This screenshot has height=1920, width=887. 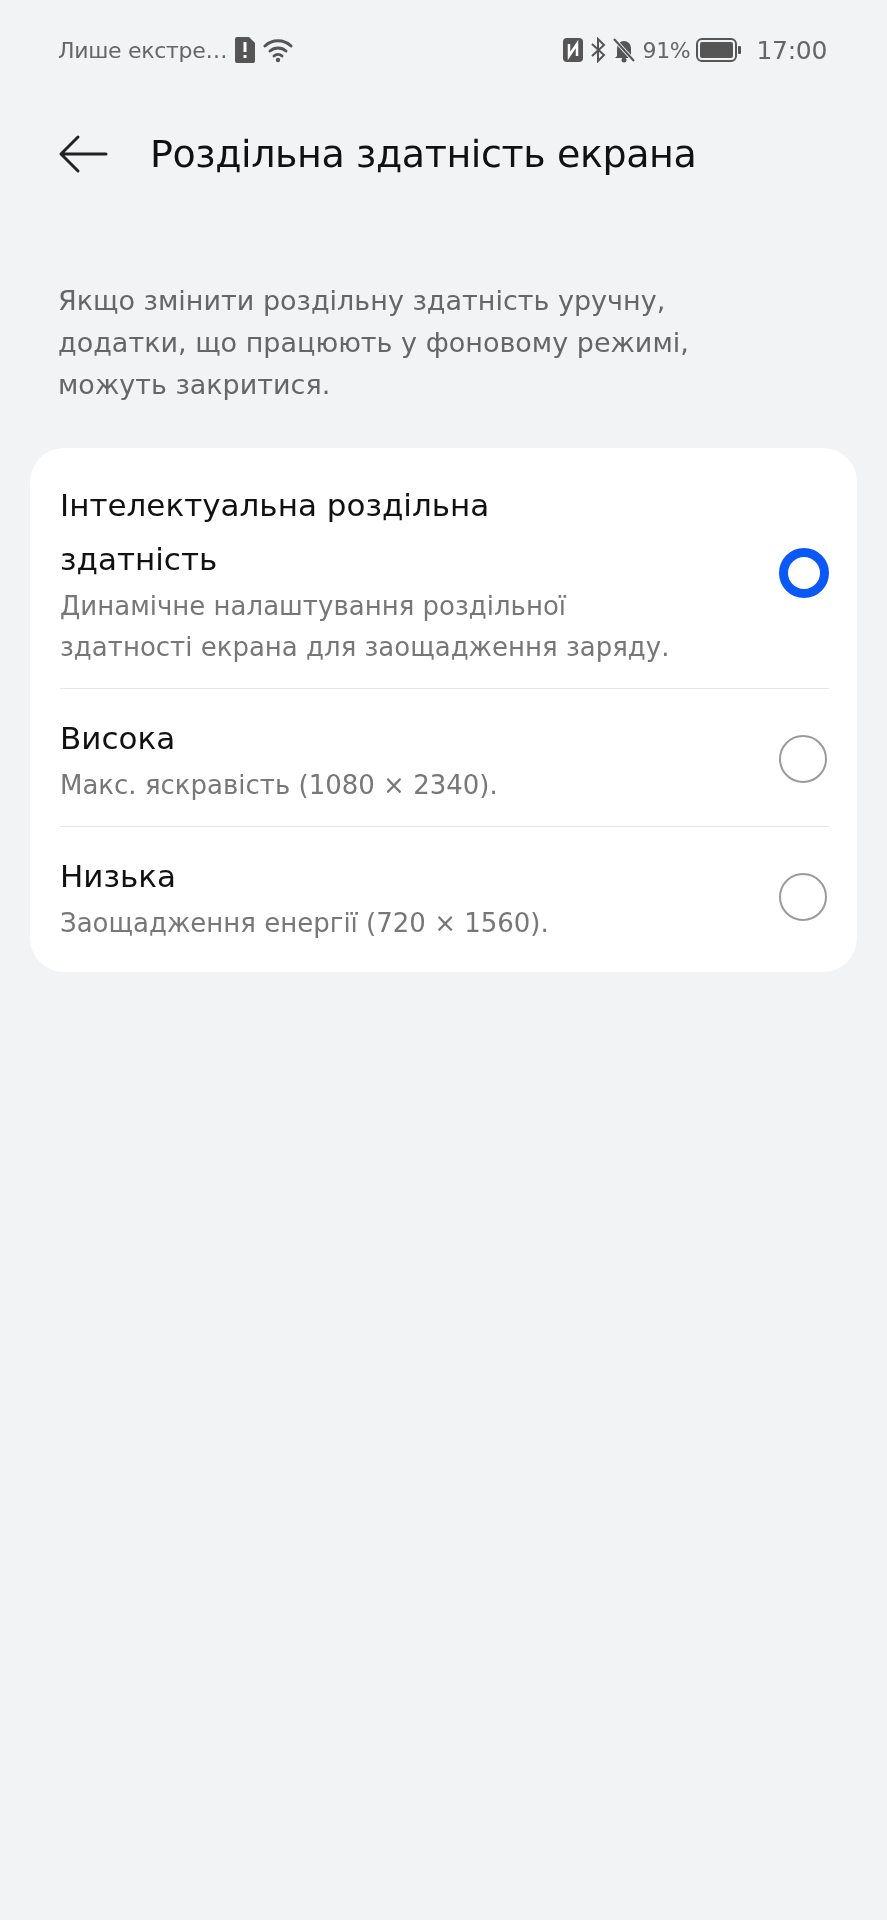 What do you see at coordinates (791, 50) in the screenshot?
I see `clock-time: 17:00` at bounding box center [791, 50].